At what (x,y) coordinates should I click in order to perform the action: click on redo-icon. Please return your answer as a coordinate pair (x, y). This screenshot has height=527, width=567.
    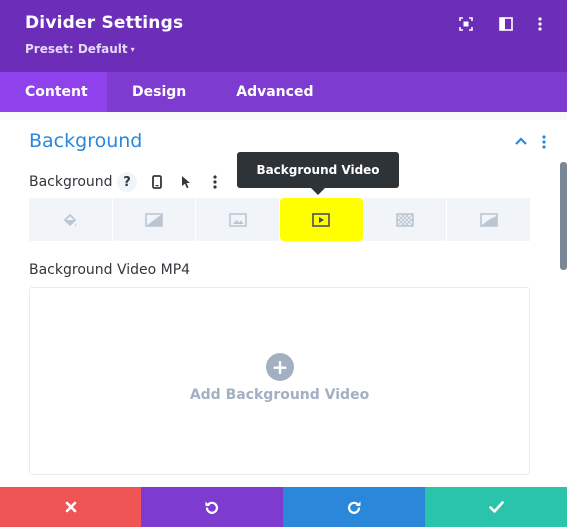
    Looking at the image, I should click on (354, 507).